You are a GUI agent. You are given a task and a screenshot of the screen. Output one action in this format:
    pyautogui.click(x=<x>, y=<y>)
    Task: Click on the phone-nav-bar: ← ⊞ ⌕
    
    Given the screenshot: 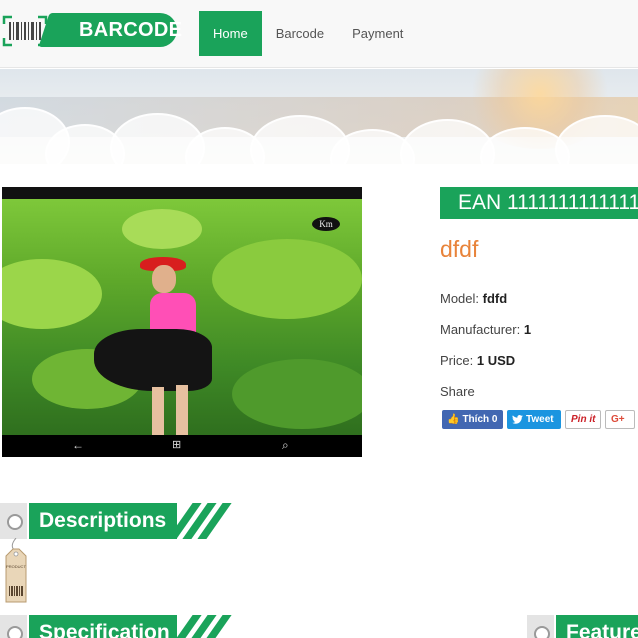 What is the action you would take?
    pyautogui.click(x=182, y=446)
    